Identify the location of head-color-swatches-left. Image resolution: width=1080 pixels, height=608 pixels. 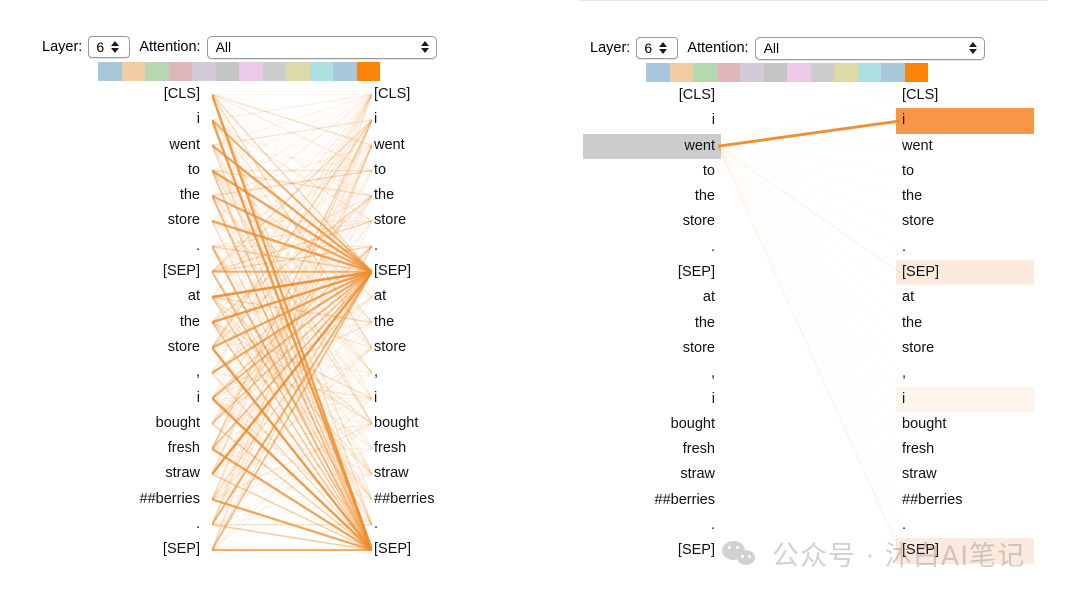
(239, 71).